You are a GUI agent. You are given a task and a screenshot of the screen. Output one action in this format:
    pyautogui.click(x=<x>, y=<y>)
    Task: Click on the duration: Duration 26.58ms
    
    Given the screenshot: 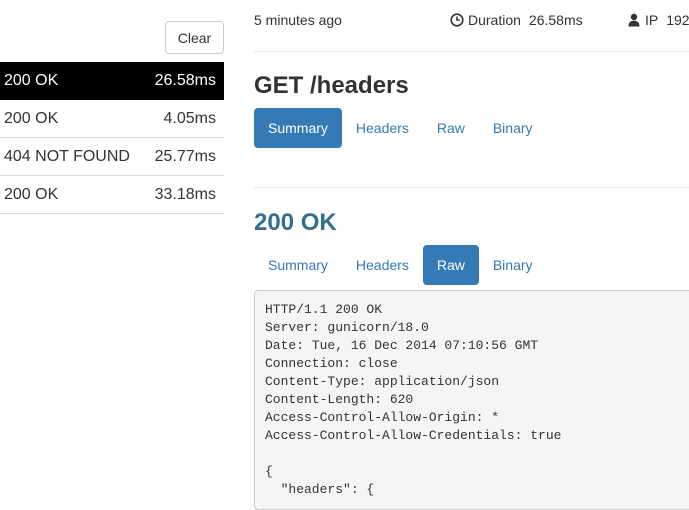 What is the action you would take?
    pyautogui.click(x=516, y=20)
    